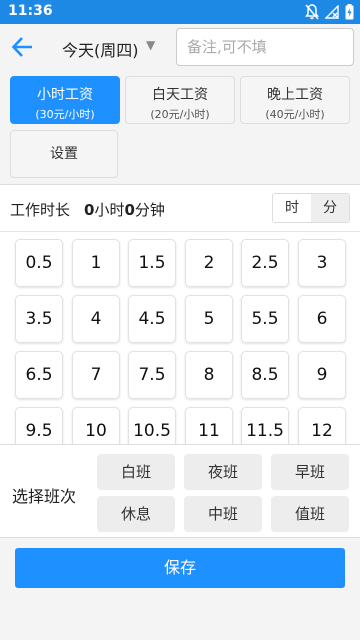  I want to click on hour-option-button: 1, so click(96, 263).